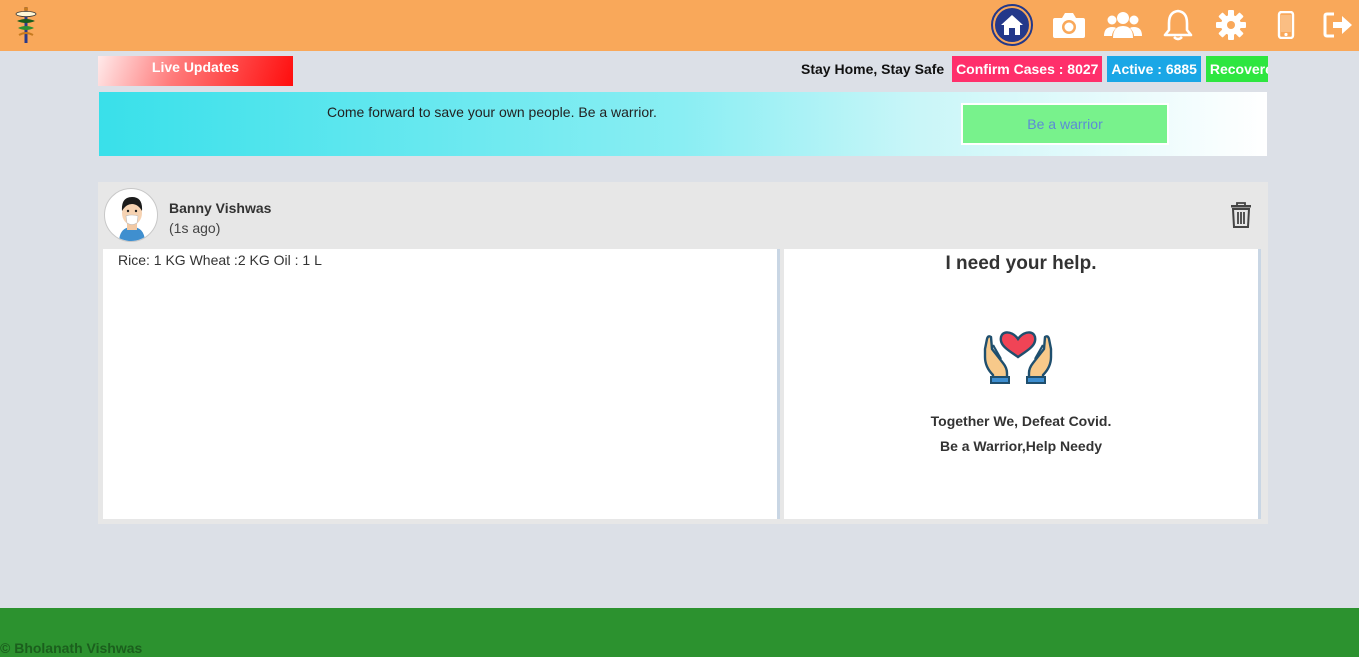 The width and height of the screenshot is (1359, 657). Describe the element at coordinates (1021, 263) in the screenshot. I see `help-title: I need your help.` at that location.